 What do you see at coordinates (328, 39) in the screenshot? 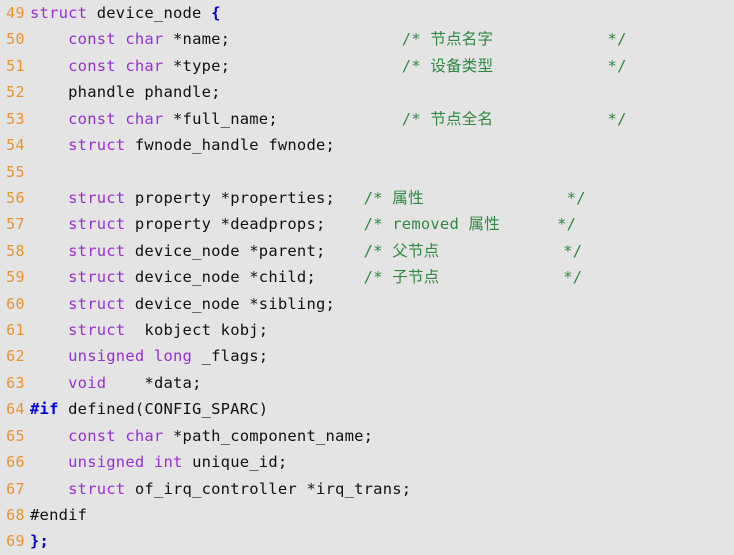
I see `line-content: const char *name; /* 节点名字 */` at bounding box center [328, 39].